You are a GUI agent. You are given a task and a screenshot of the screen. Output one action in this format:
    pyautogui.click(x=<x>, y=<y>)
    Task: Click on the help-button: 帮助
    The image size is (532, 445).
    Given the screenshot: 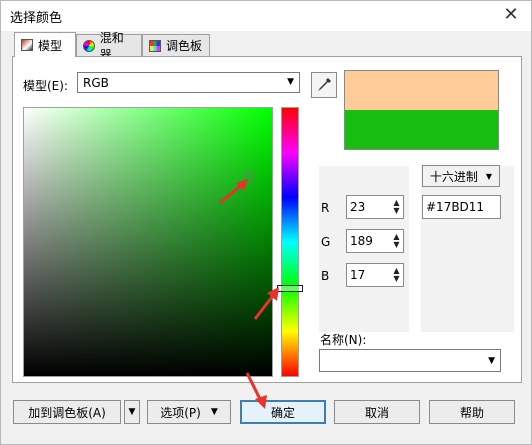 What is the action you would take?
    pyautogui.click(x=472, y=412)
    